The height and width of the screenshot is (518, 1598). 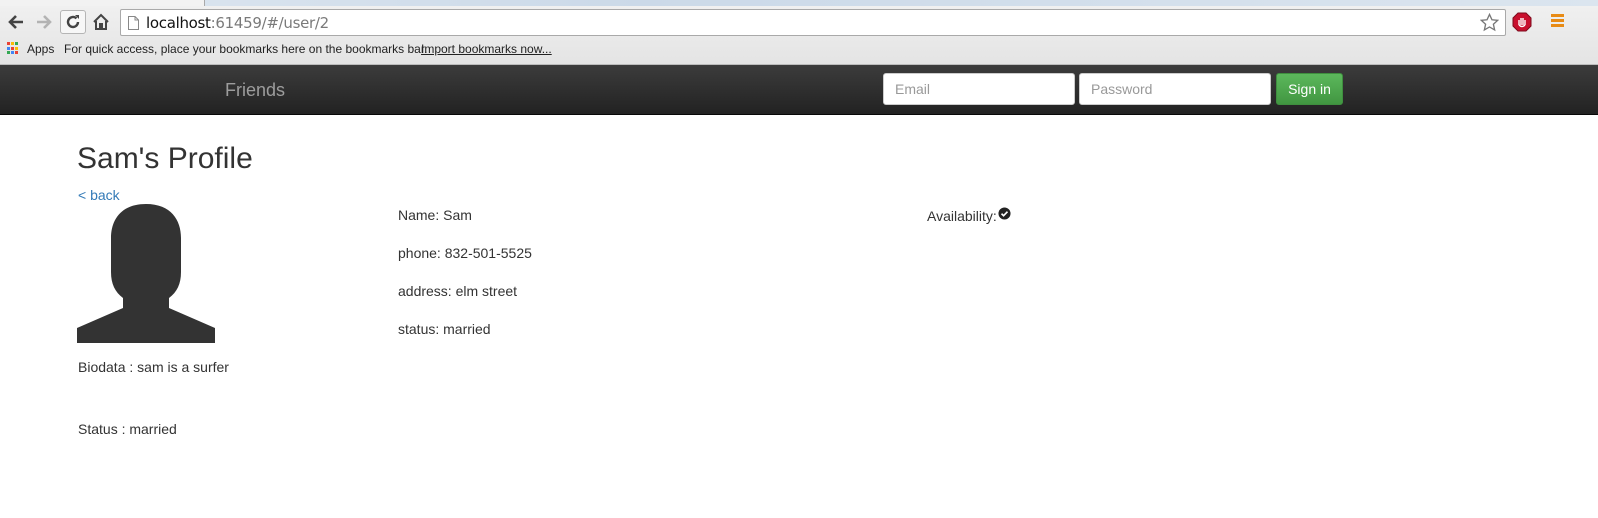 What do you see at coordinates (1004, 213) in the screenshot?
I see `check-circle-icon` at bounding box center [1004, 213].